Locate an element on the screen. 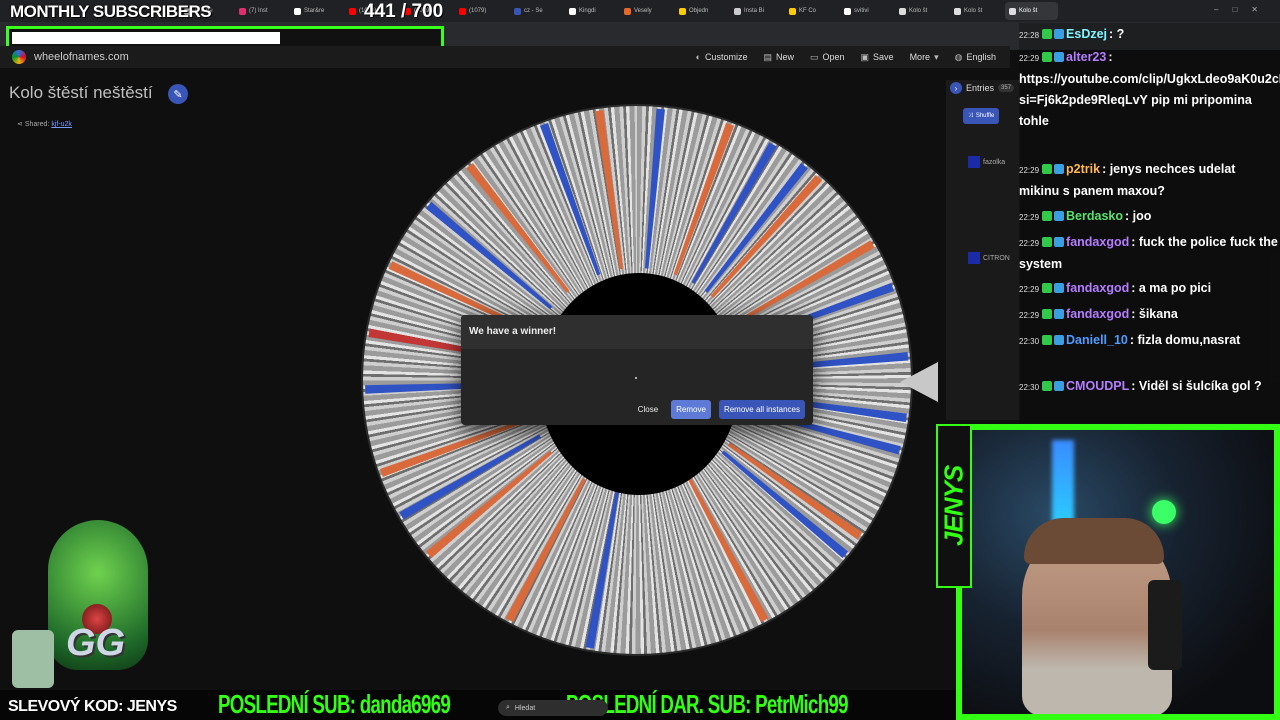  chevron-right-icon: › is located at coordinates (956, 88).